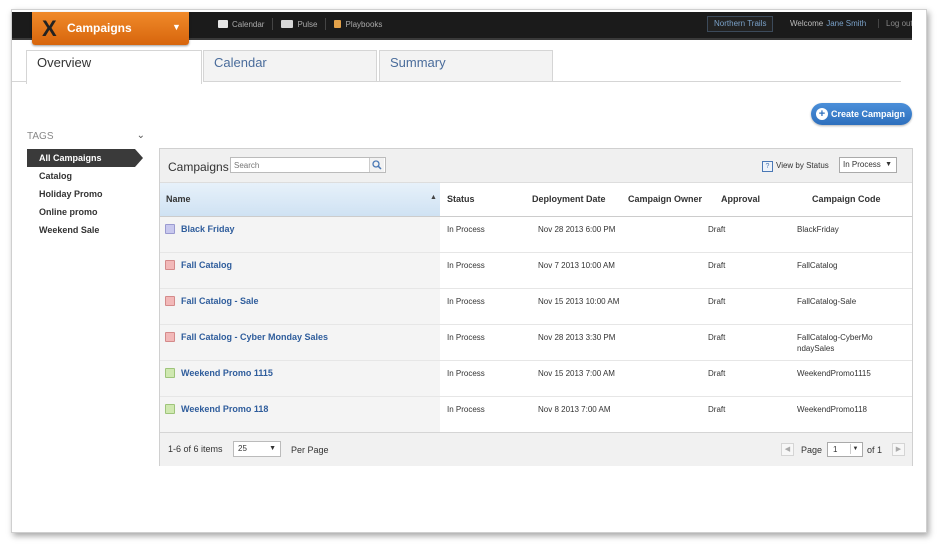  I want to click on welcome-text: Welcome Jane Smith, so click(828, 23).